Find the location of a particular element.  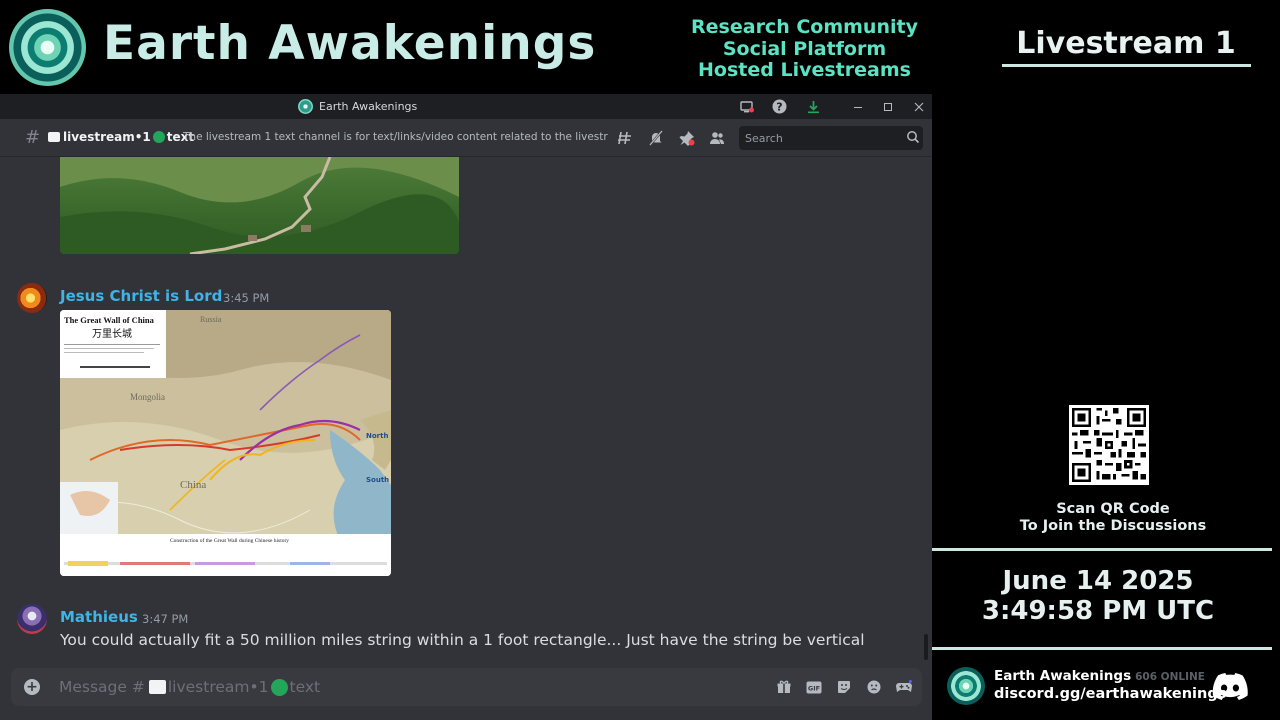

datetime: June 14 2025 3:49:58 PM UTC is located at coordinates (1098, 596).